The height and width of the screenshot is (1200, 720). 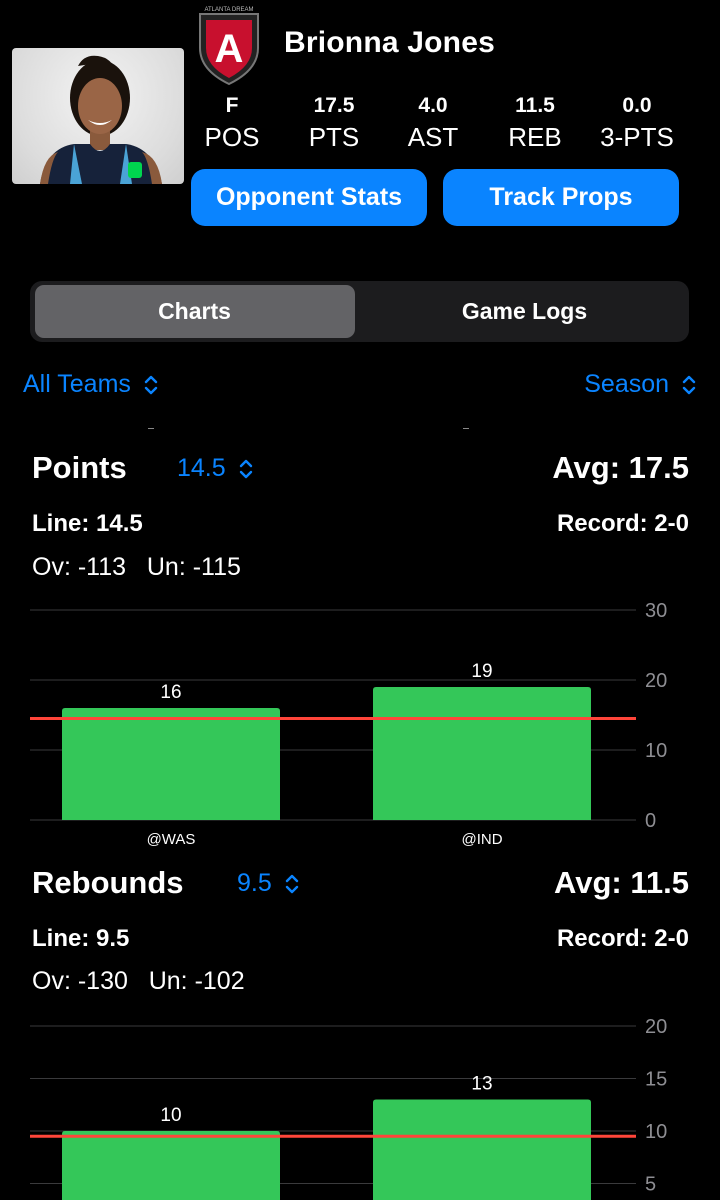 What do you see at coordinates (621, 882) in the screenshot?
I see `rebounds-average: Avg: 11.5` at bounding box center [621, 882].